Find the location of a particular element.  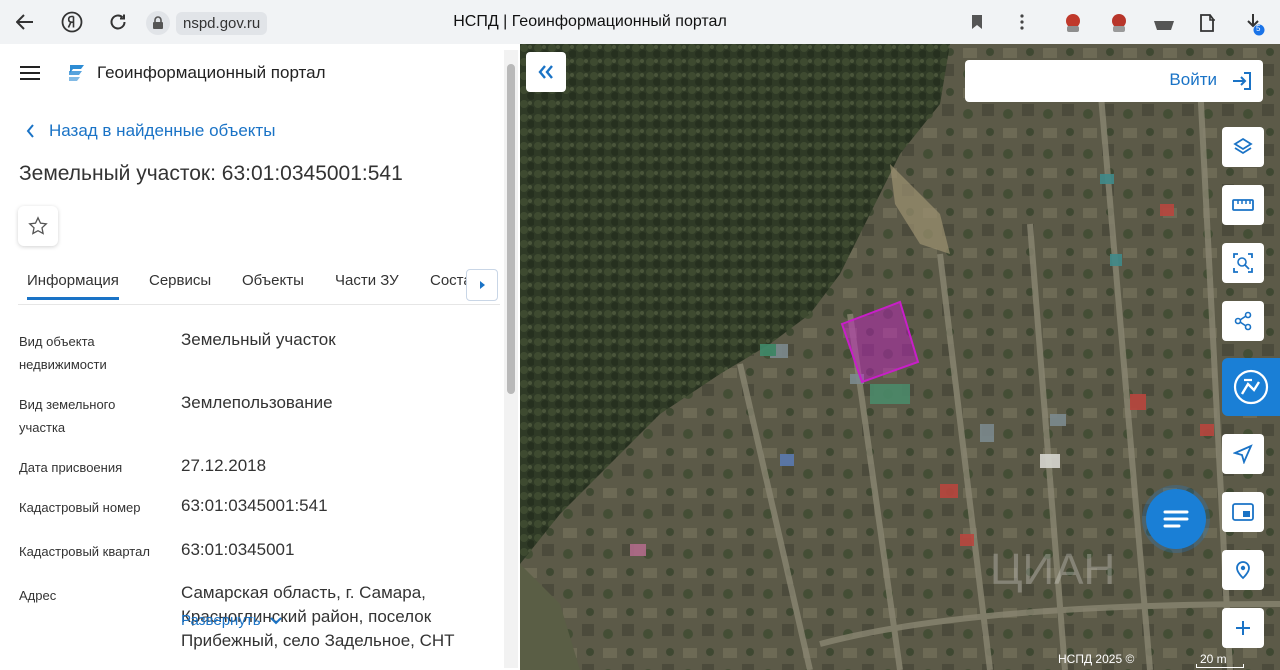

share-icon is located at coordinates (1243, 321).